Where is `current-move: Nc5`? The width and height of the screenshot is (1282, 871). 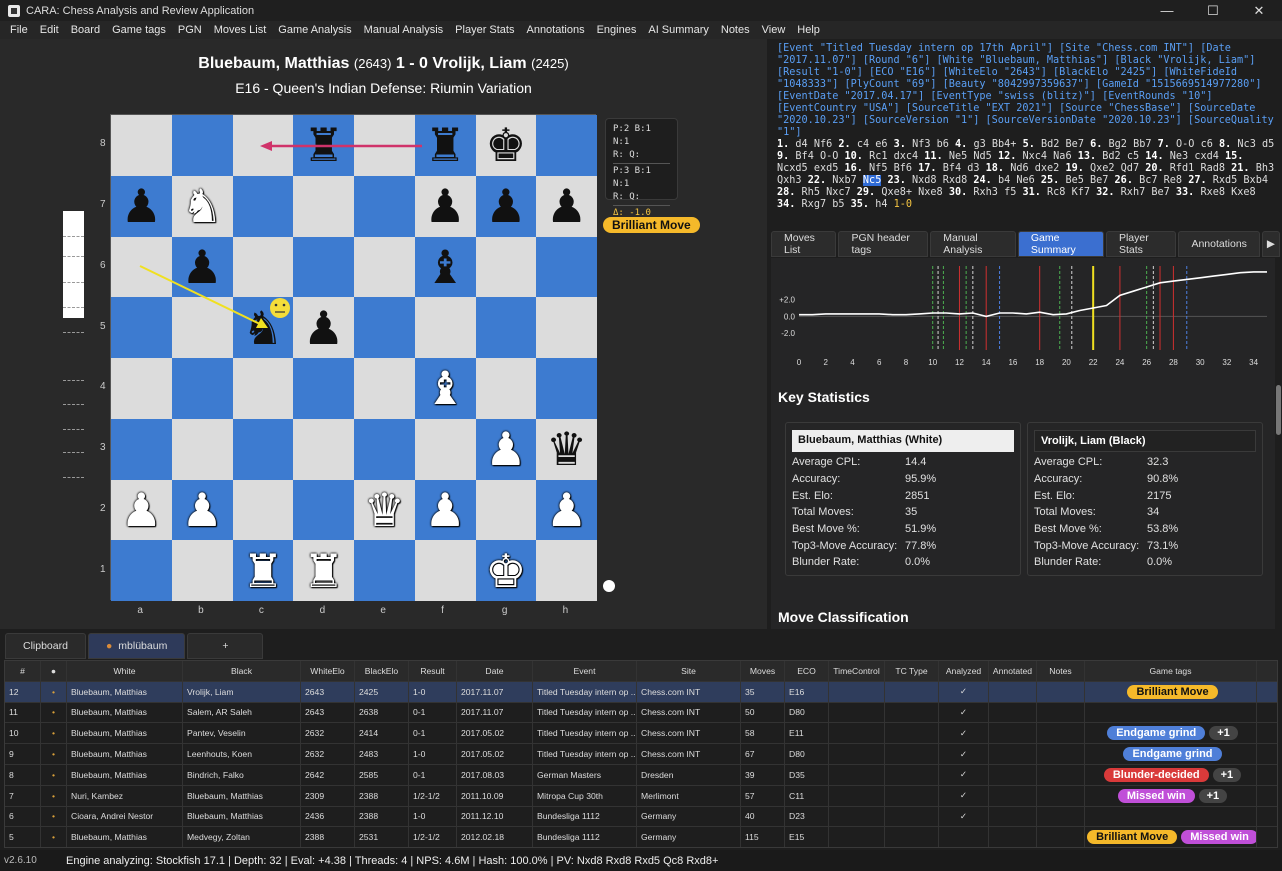
current-move: Nc5 is located at coordinates (872, 180).